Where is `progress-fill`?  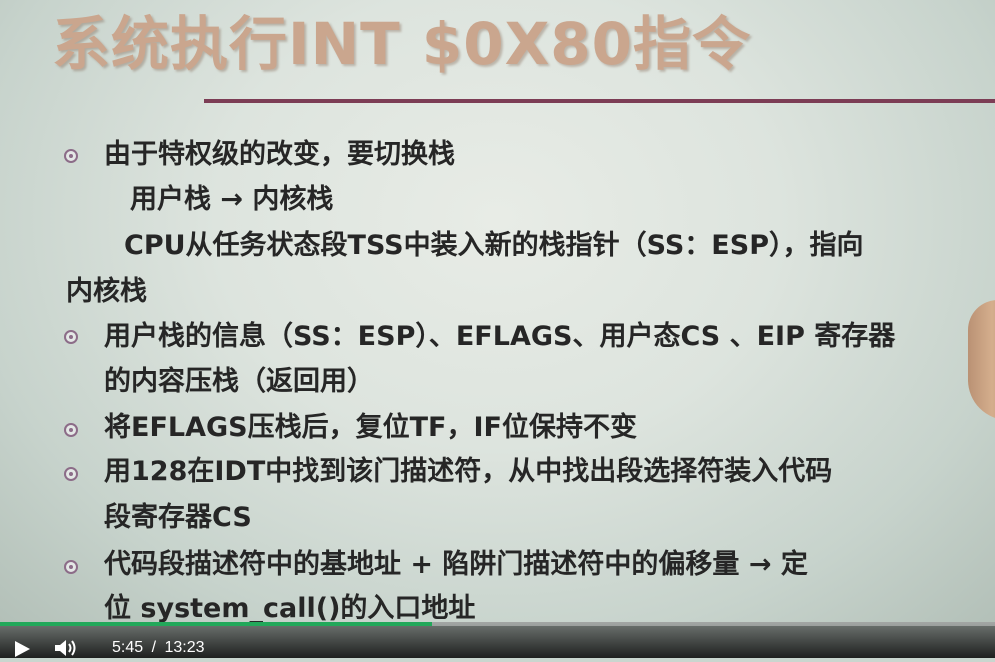 progress-fill is located at coordinates (216, 624).